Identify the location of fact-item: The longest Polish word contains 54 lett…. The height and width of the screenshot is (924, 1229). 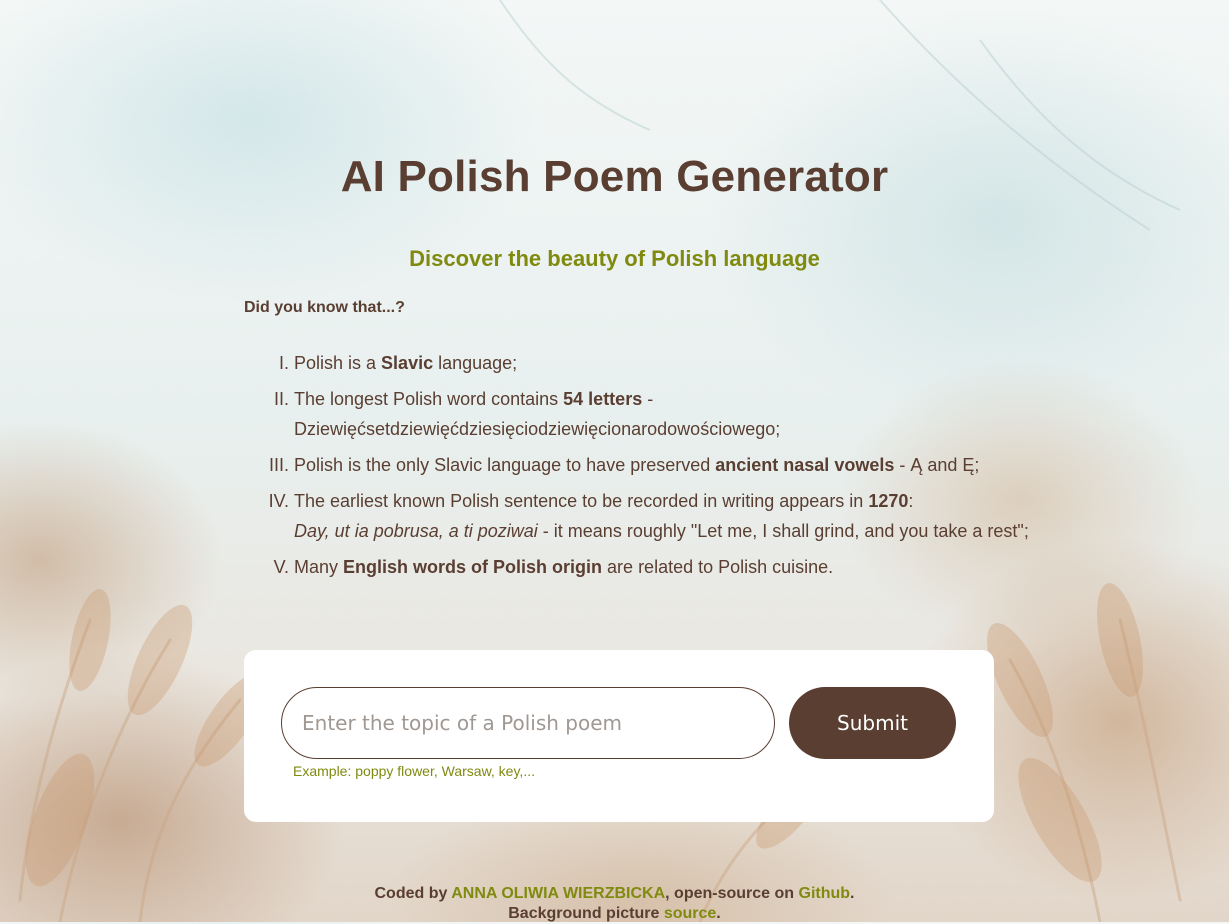
(669, 414).